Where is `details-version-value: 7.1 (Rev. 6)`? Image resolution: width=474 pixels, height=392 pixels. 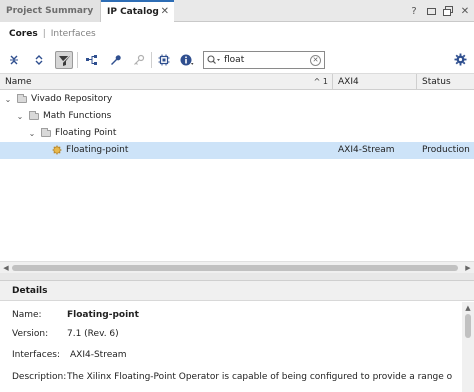 details-version-value: 7.1 (Rev. 6) is located at coordinates (93, 334).